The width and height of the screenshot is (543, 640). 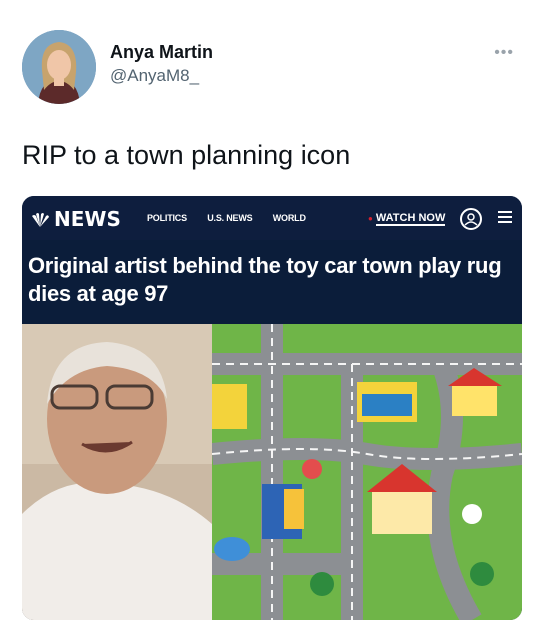 What do you see at coordinates (161, 76) in the screenshot?
I see `author-handle: @AnyaM8_` at bounding box center [161, 76].